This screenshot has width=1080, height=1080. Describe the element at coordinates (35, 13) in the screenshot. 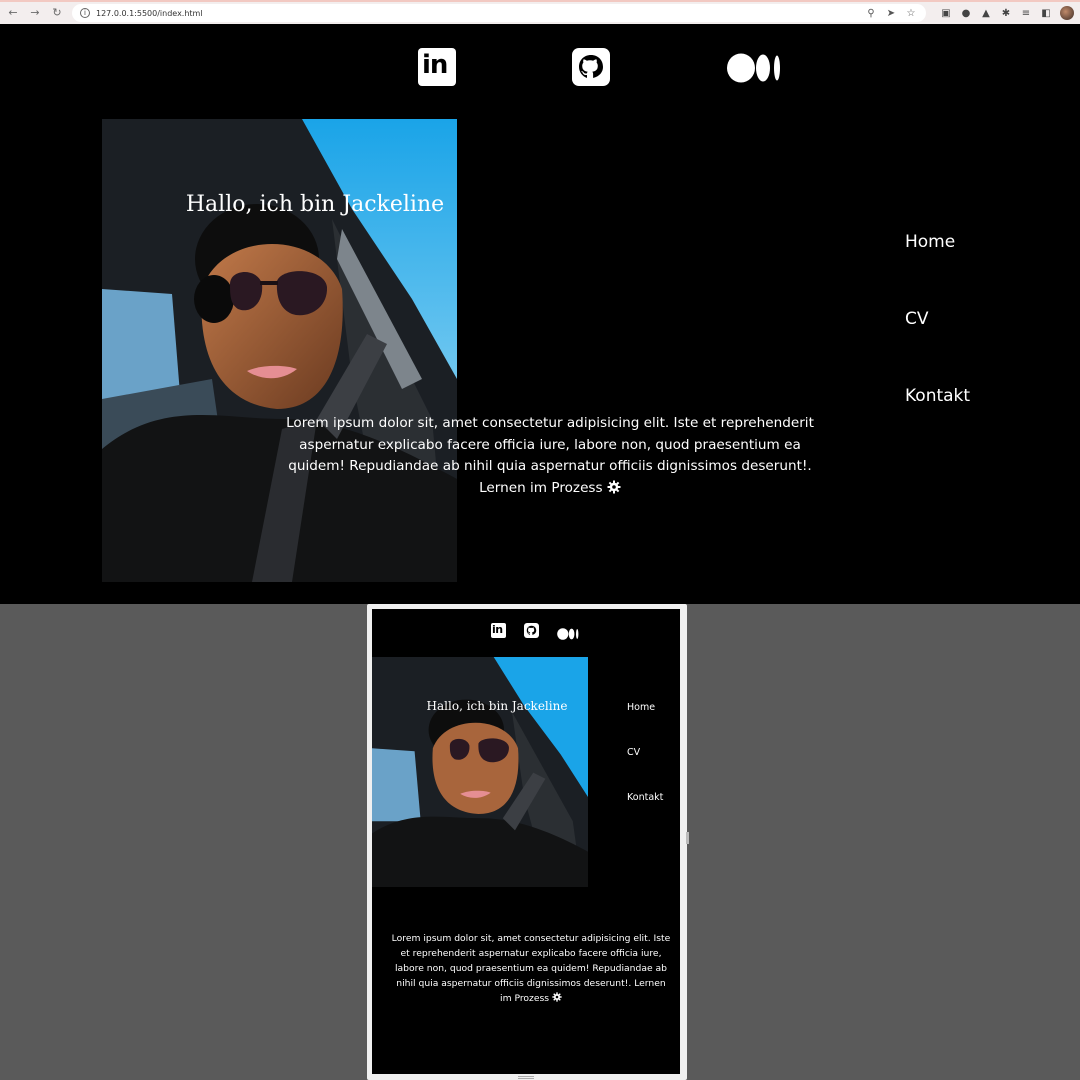

I see `forward-arrow-icon: →` at that location.